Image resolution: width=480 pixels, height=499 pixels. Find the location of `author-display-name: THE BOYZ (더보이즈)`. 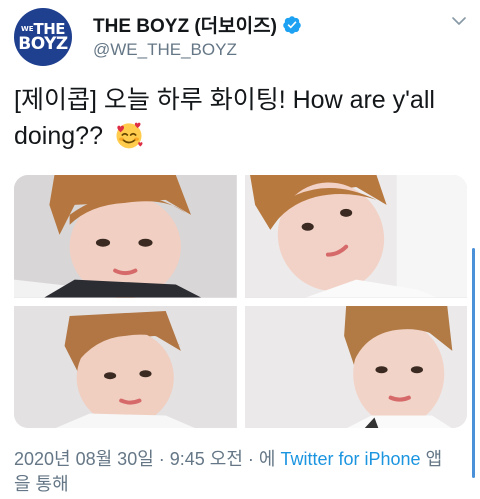

author-display-name: THE BOYZ (더보이즈) is located at coordinates (197, 24).